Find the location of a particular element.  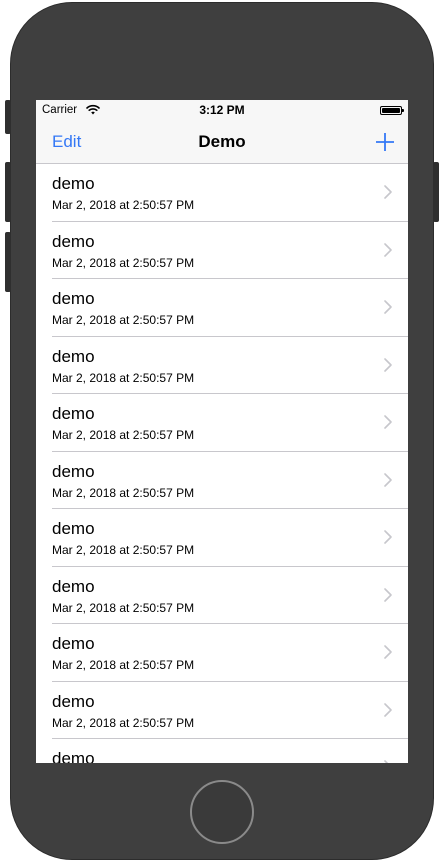

battery-icon is located at coordinates (392, 110).